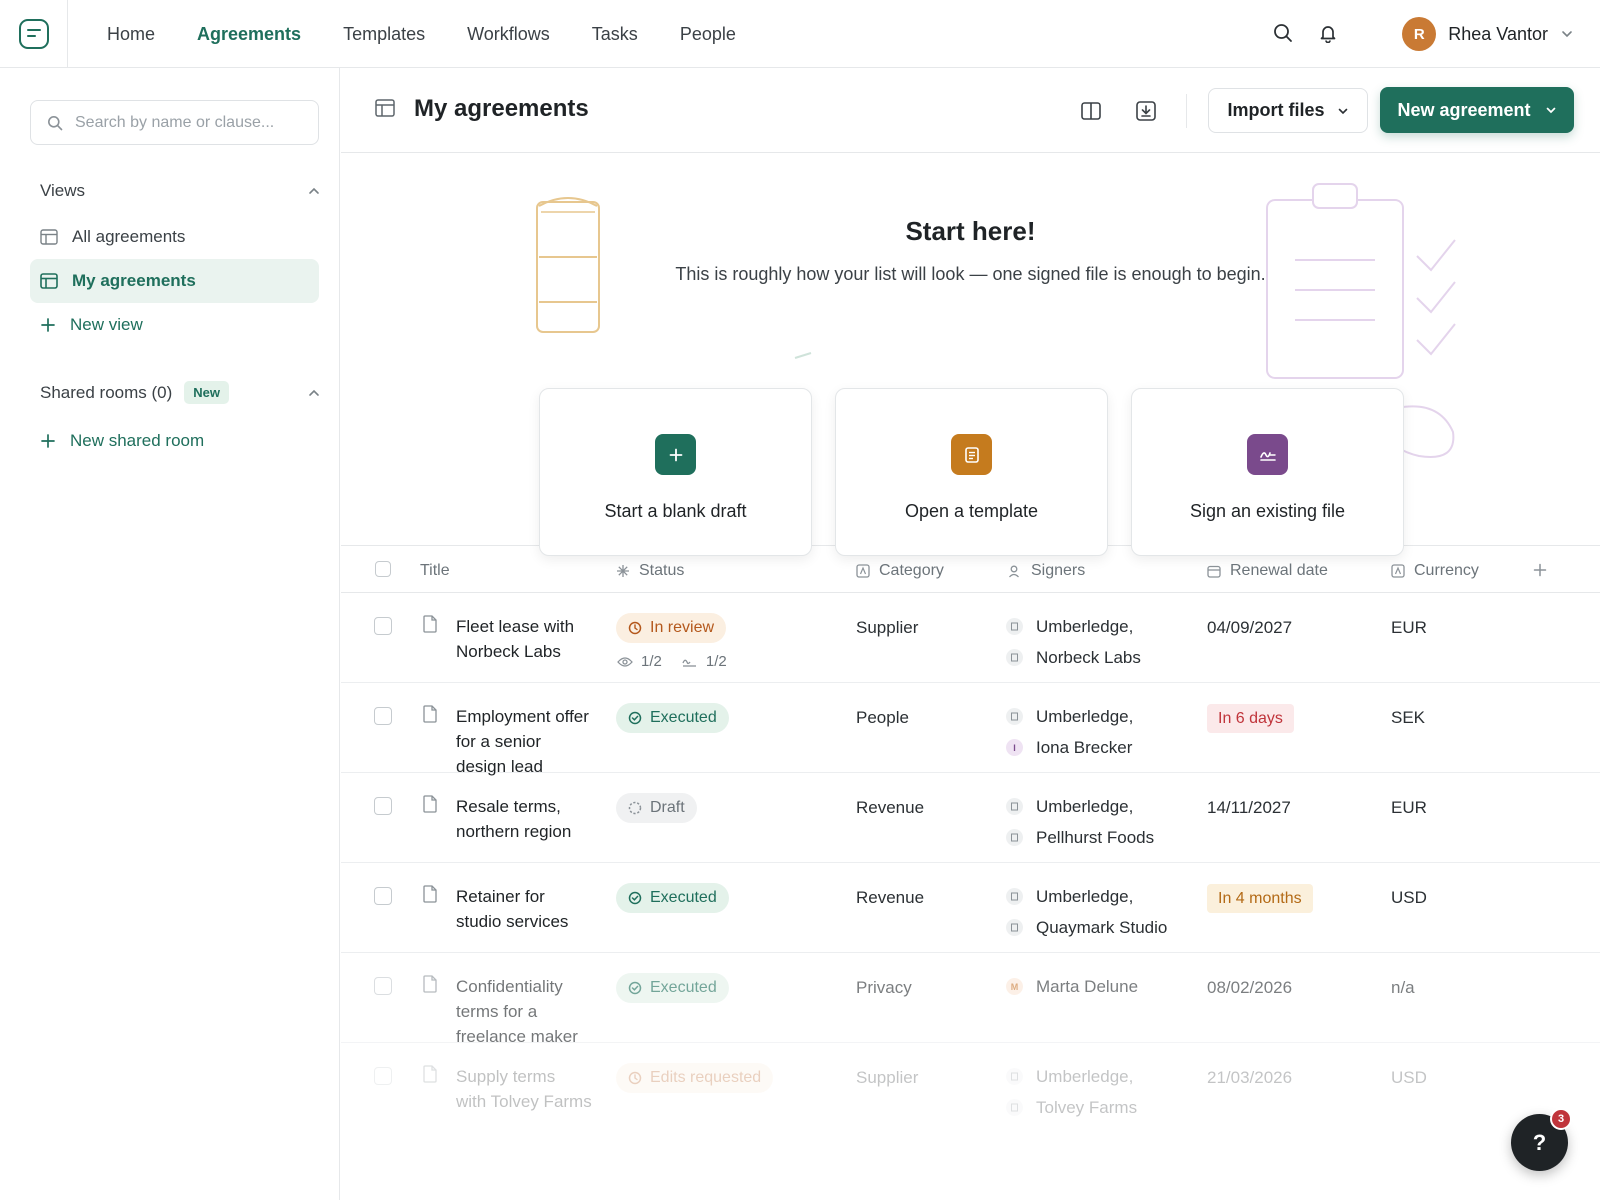 The image size is (1600, 1200). Describe the element at coordinates (1146, 111) in the screenshot. I see `download-icon` at that location.